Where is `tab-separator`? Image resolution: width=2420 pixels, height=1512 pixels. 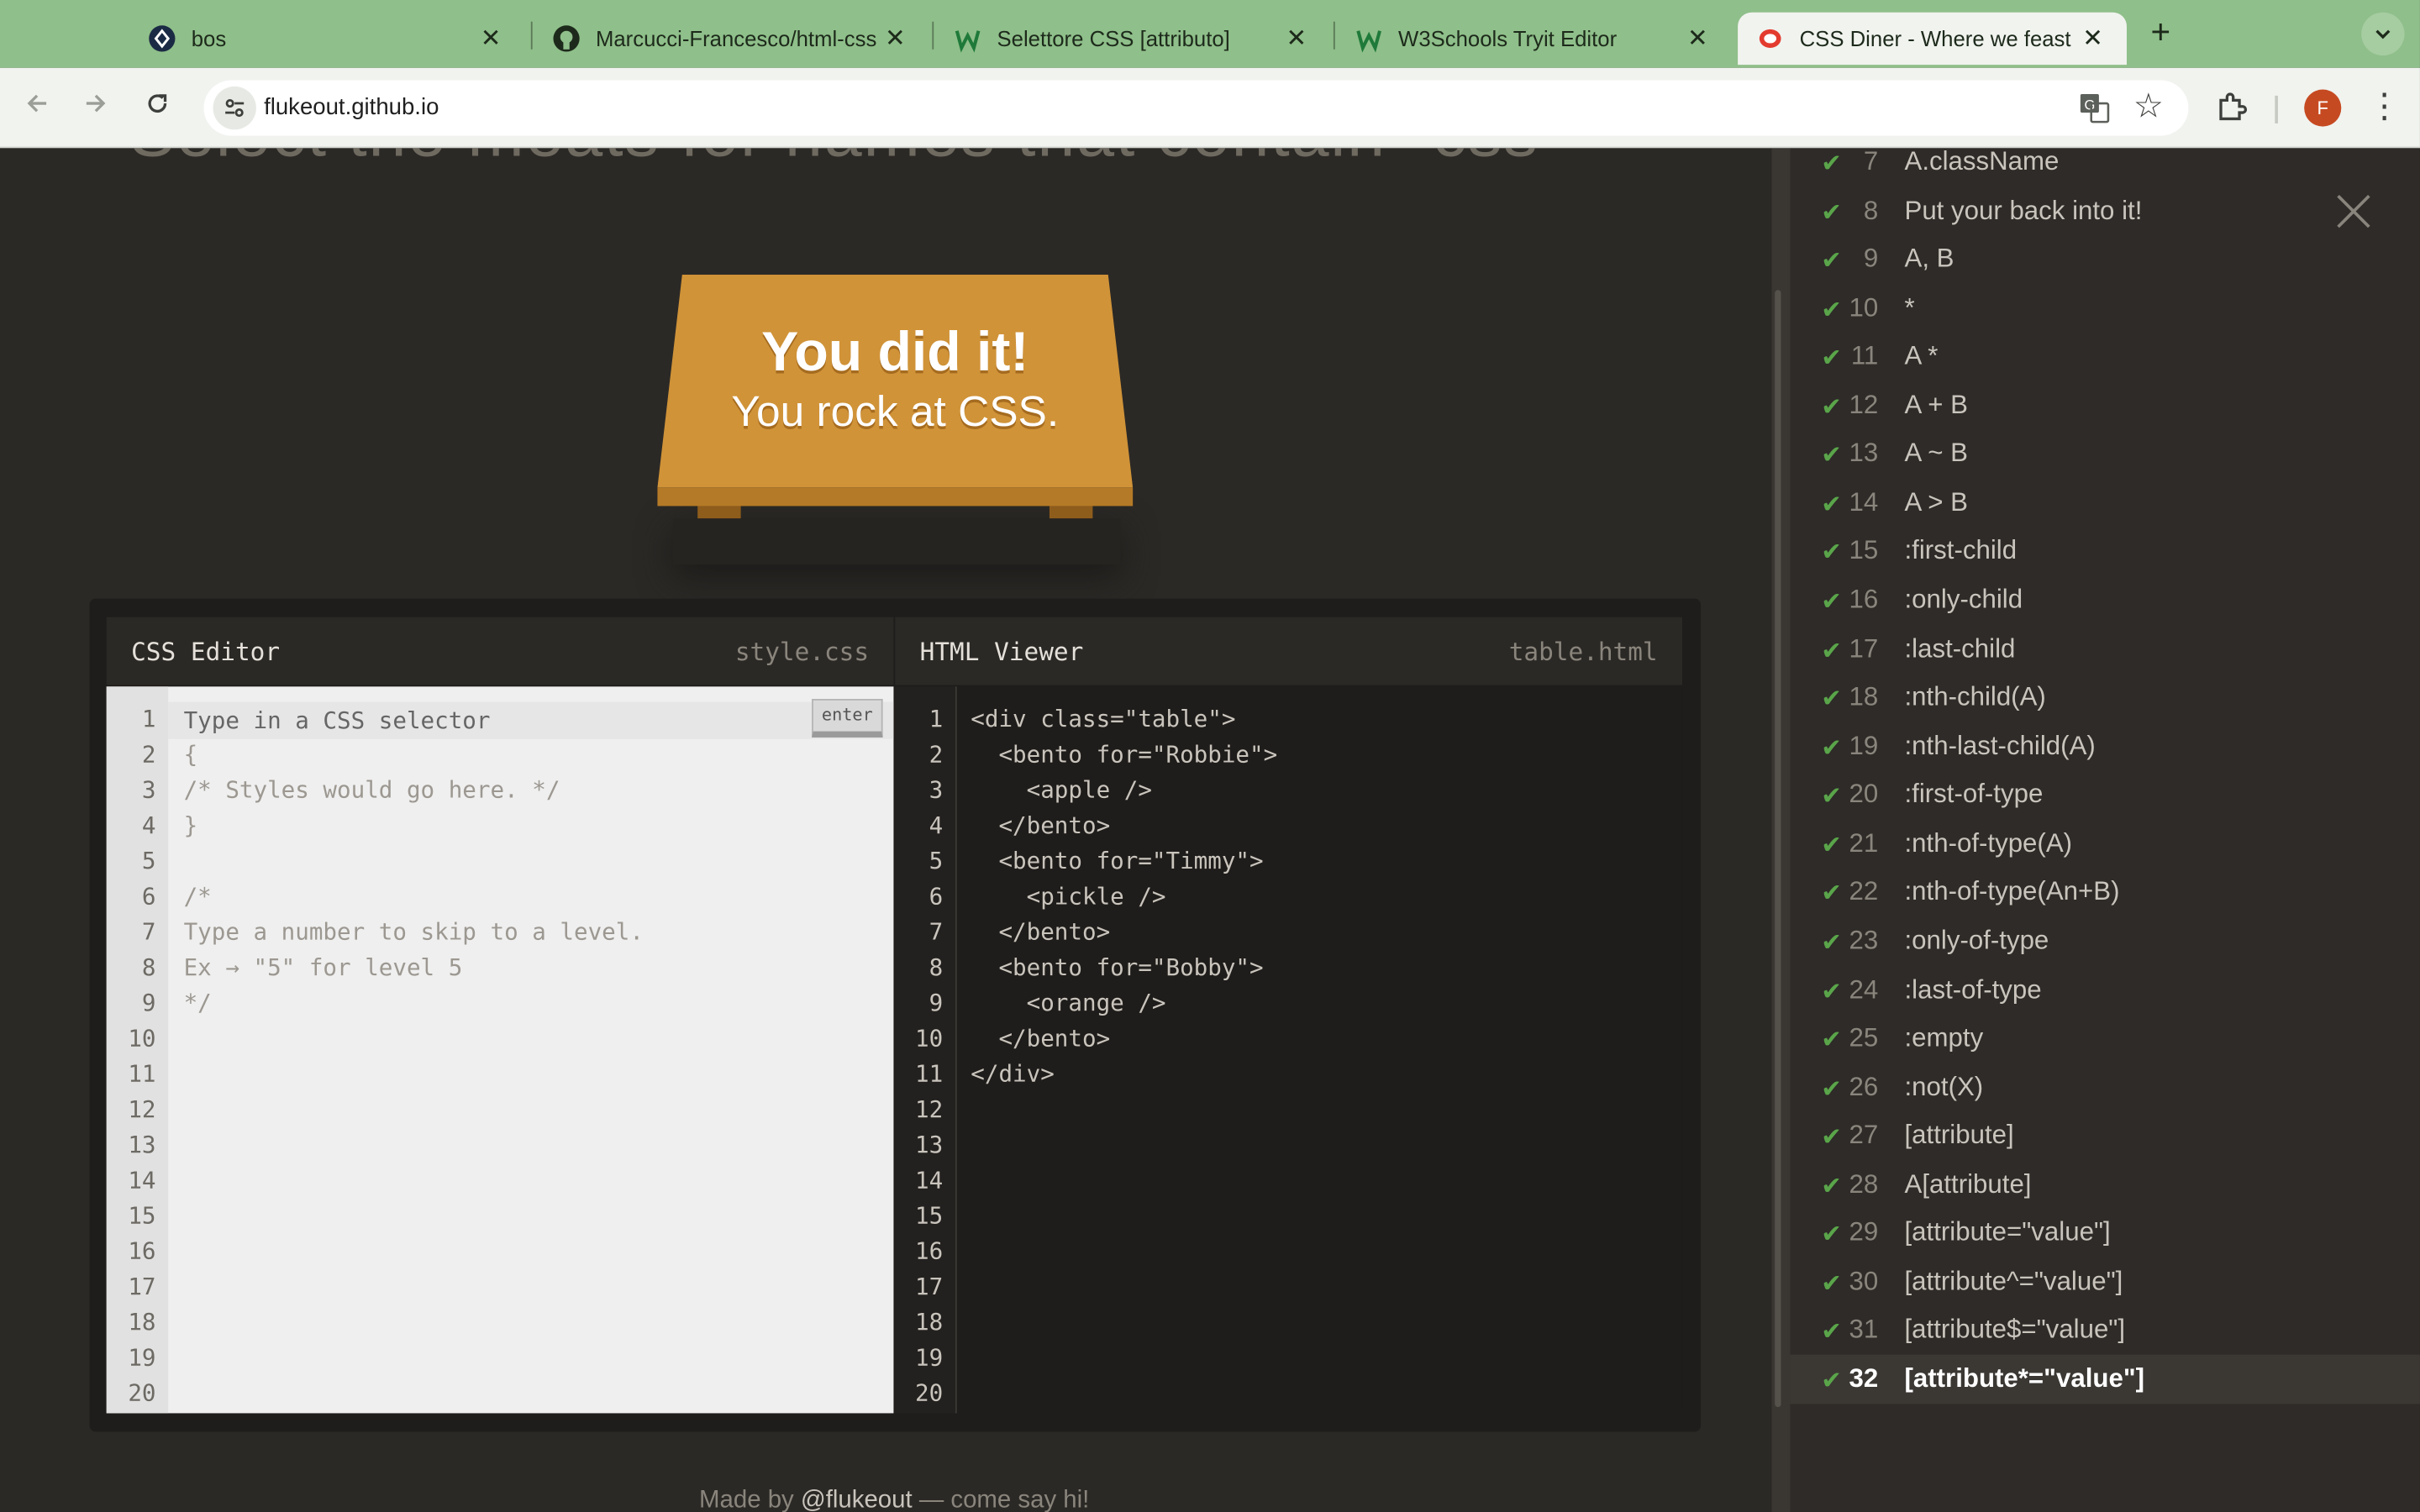
tab-separator is located at coordinates (531, 35).